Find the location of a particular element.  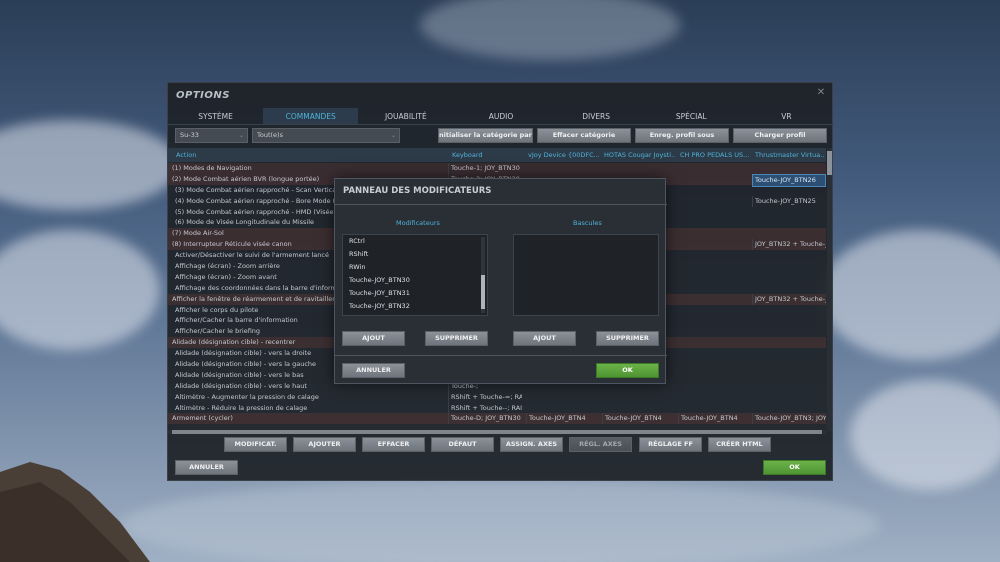

list-item: RShift is located at coordinates (415, 254).